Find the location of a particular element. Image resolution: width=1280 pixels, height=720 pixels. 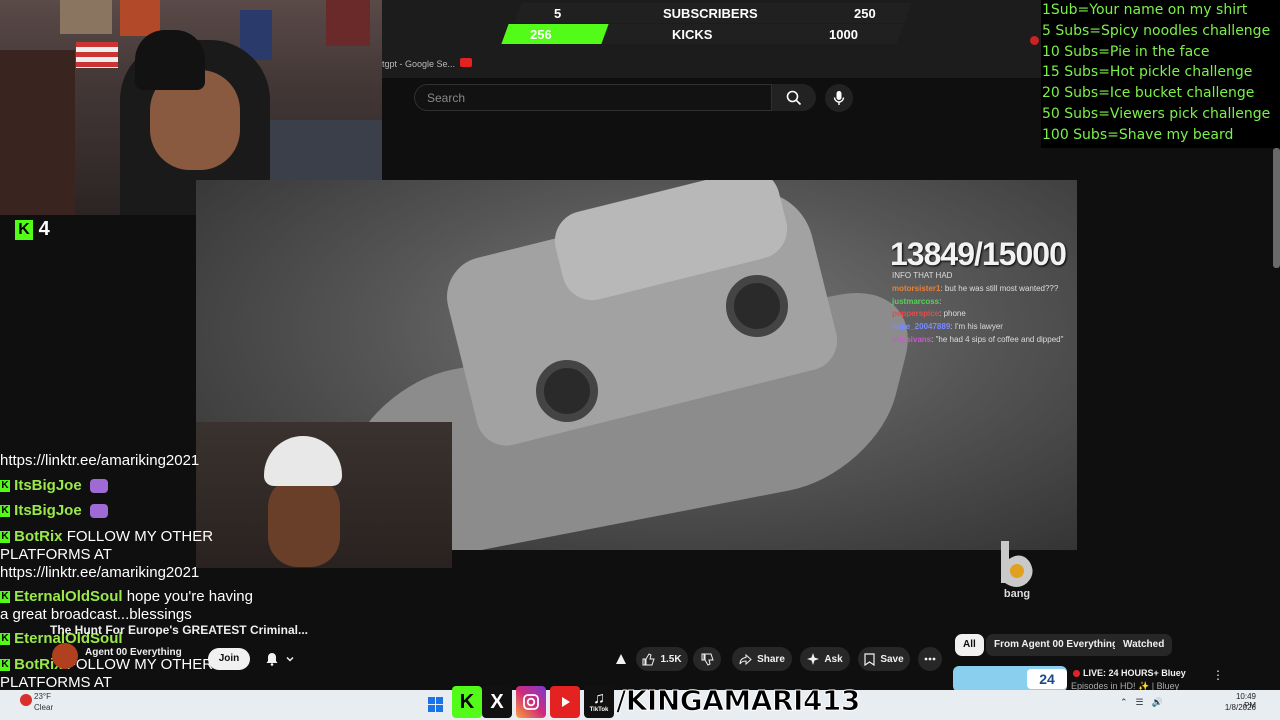

flag is located at coordinates (97, 55).